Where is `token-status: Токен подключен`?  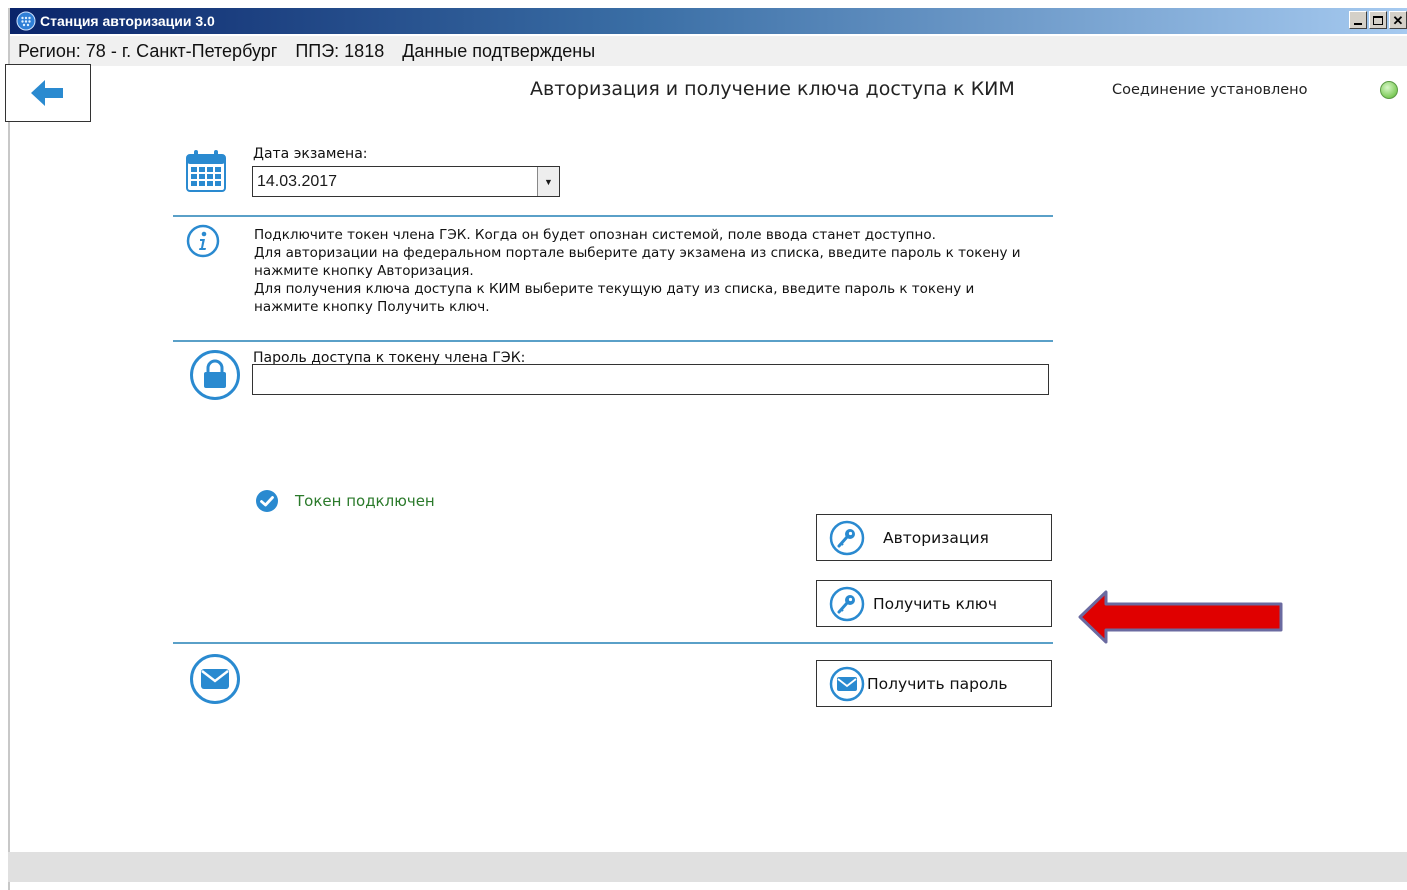 token-status: Токен подключен is located at coordinates (345, 501).